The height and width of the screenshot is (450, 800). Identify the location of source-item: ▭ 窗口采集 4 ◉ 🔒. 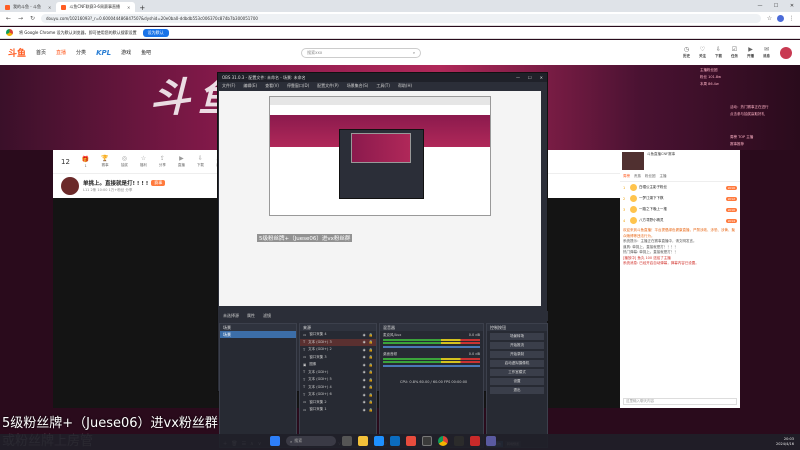
(338, 335).